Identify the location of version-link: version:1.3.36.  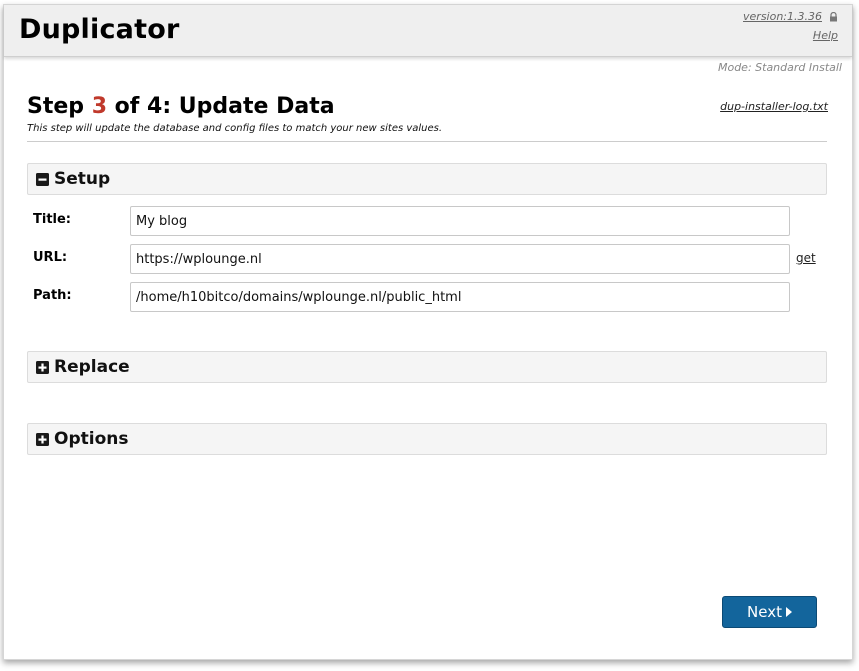
(782, 16).